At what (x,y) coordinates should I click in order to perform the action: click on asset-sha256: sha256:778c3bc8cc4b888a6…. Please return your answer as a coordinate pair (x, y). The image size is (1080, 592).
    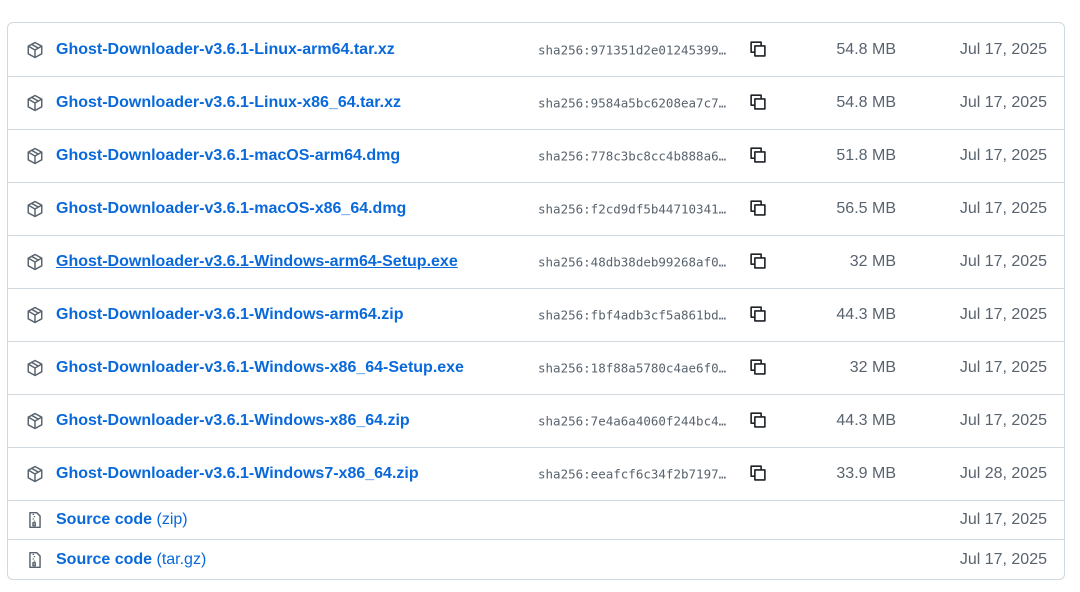
    Looking at the image, I should click on (632, 156).